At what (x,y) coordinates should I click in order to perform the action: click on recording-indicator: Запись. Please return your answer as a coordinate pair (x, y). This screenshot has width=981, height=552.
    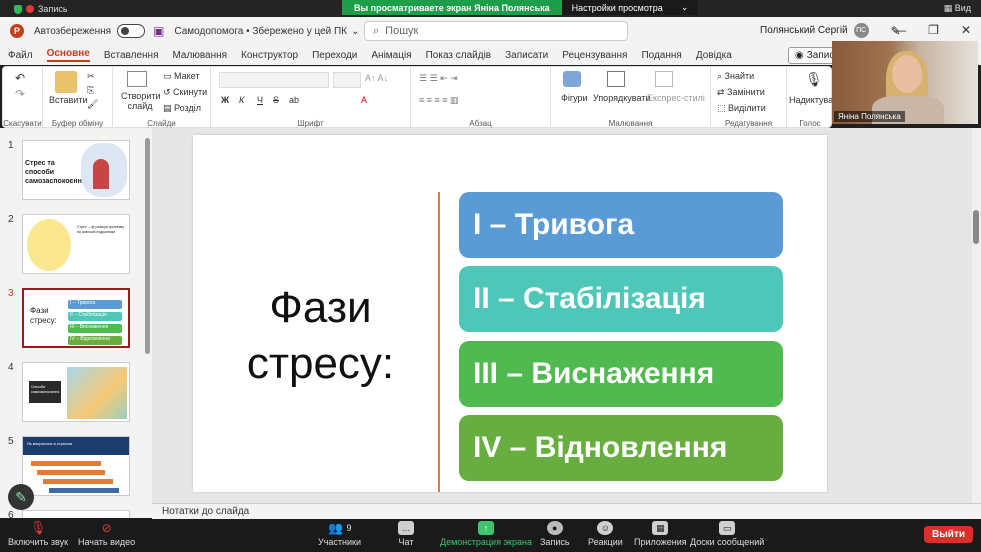
    Looking at the image, I should click on (41, 9).